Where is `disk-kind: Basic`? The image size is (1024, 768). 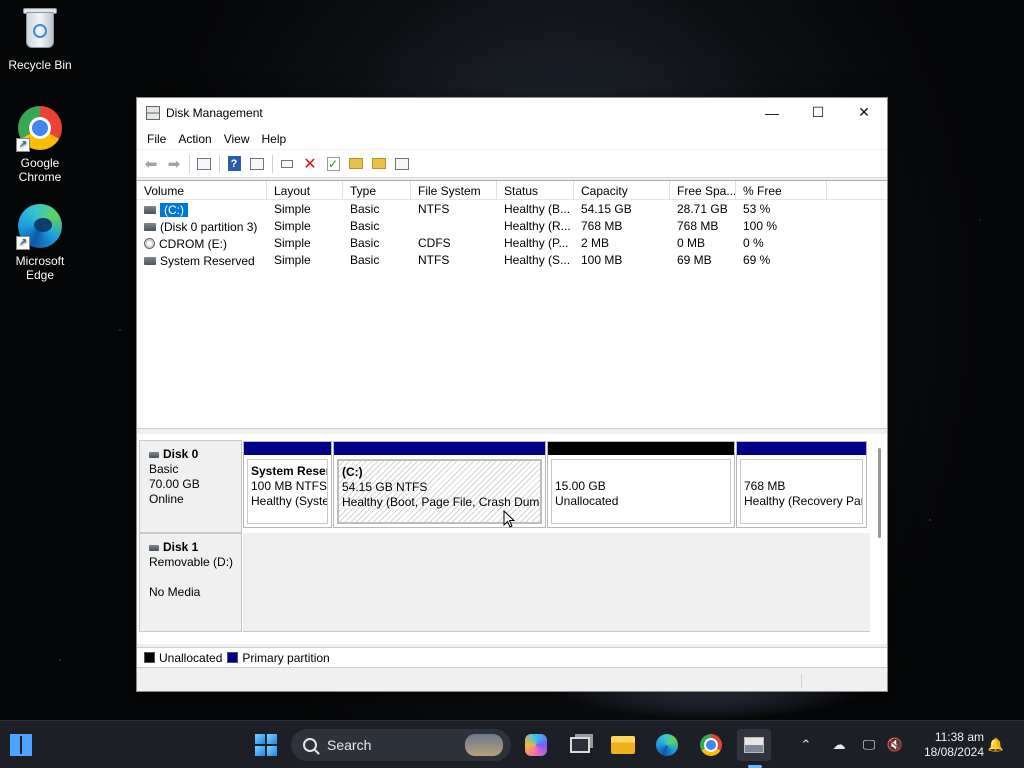 disk-kind: Basic is located at coordinates (164, 469).